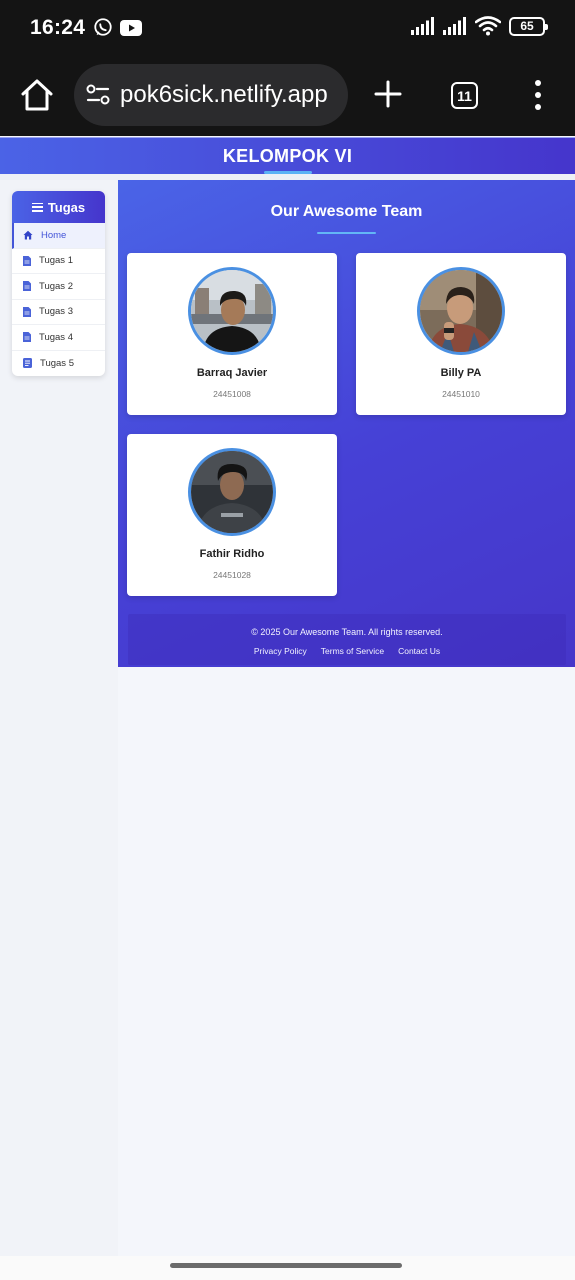 This screenshot has width=575, height=1280. I want to click on tabs-icon: 11, so click(464, 95).